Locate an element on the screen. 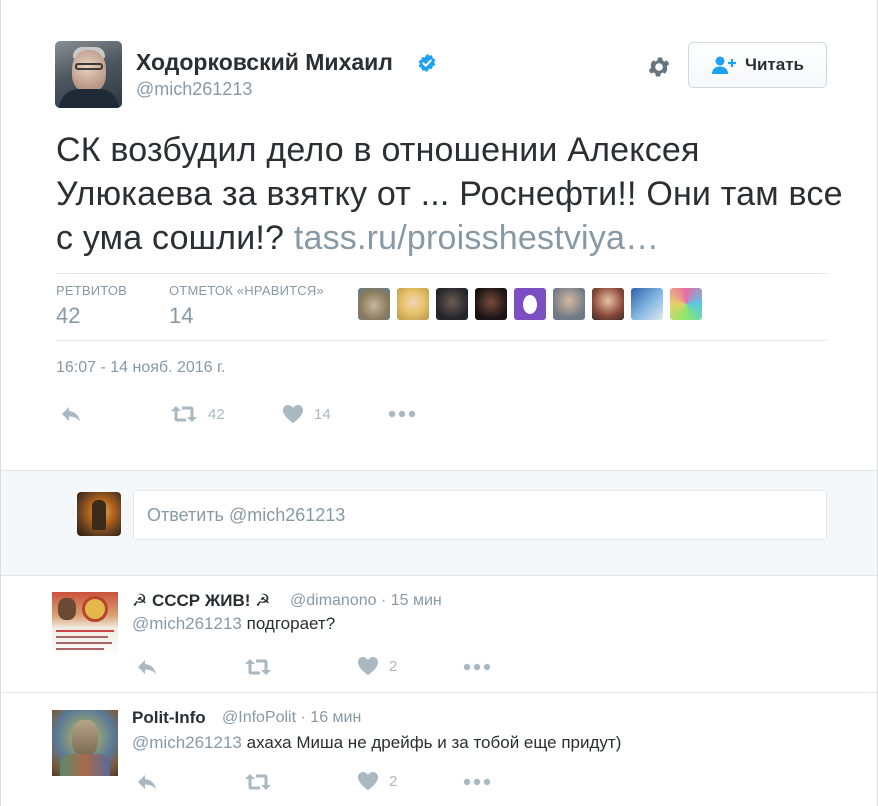  comment-author-handle: @InfoPolit is located at coordinates (259, 717).